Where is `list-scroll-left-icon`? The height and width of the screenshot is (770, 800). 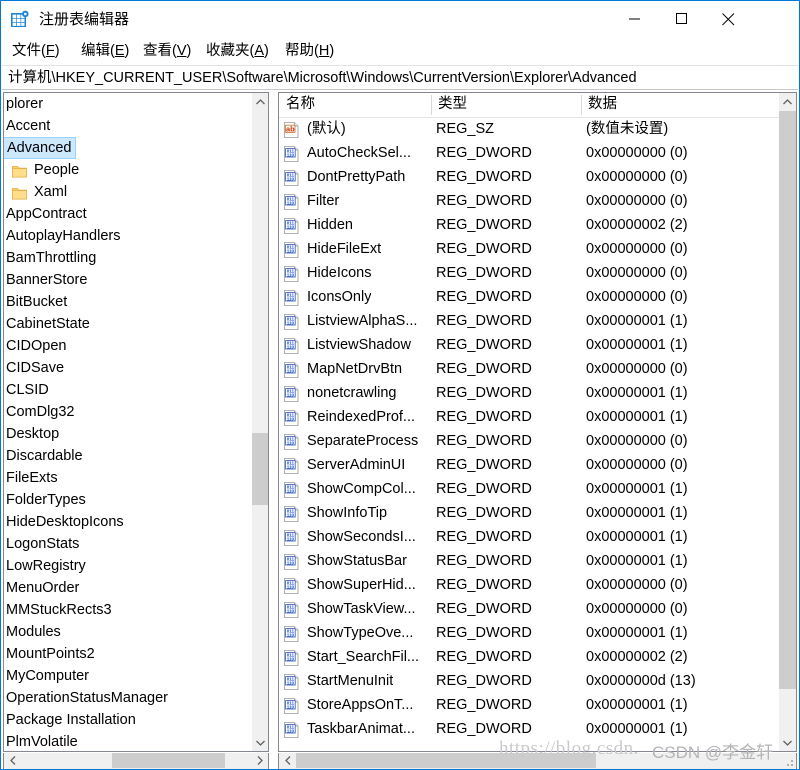 list-scroll-left-icon is located at coordinates (287, 760).